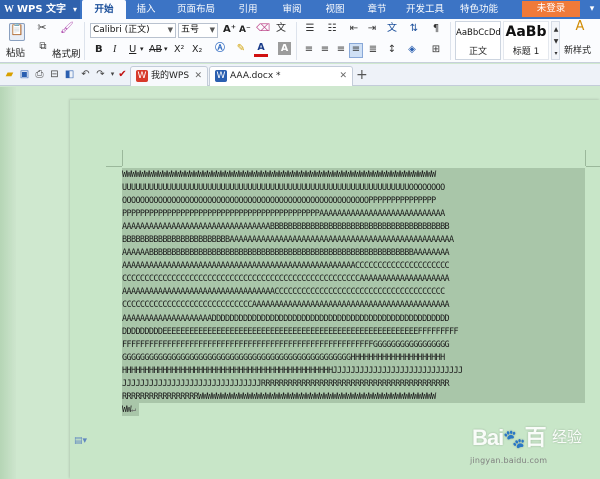 This screenshot has width=600, height=479. Describe the element at coordinates (24, 74) in the screenshot. I see `save-icon: ▣` at that location.